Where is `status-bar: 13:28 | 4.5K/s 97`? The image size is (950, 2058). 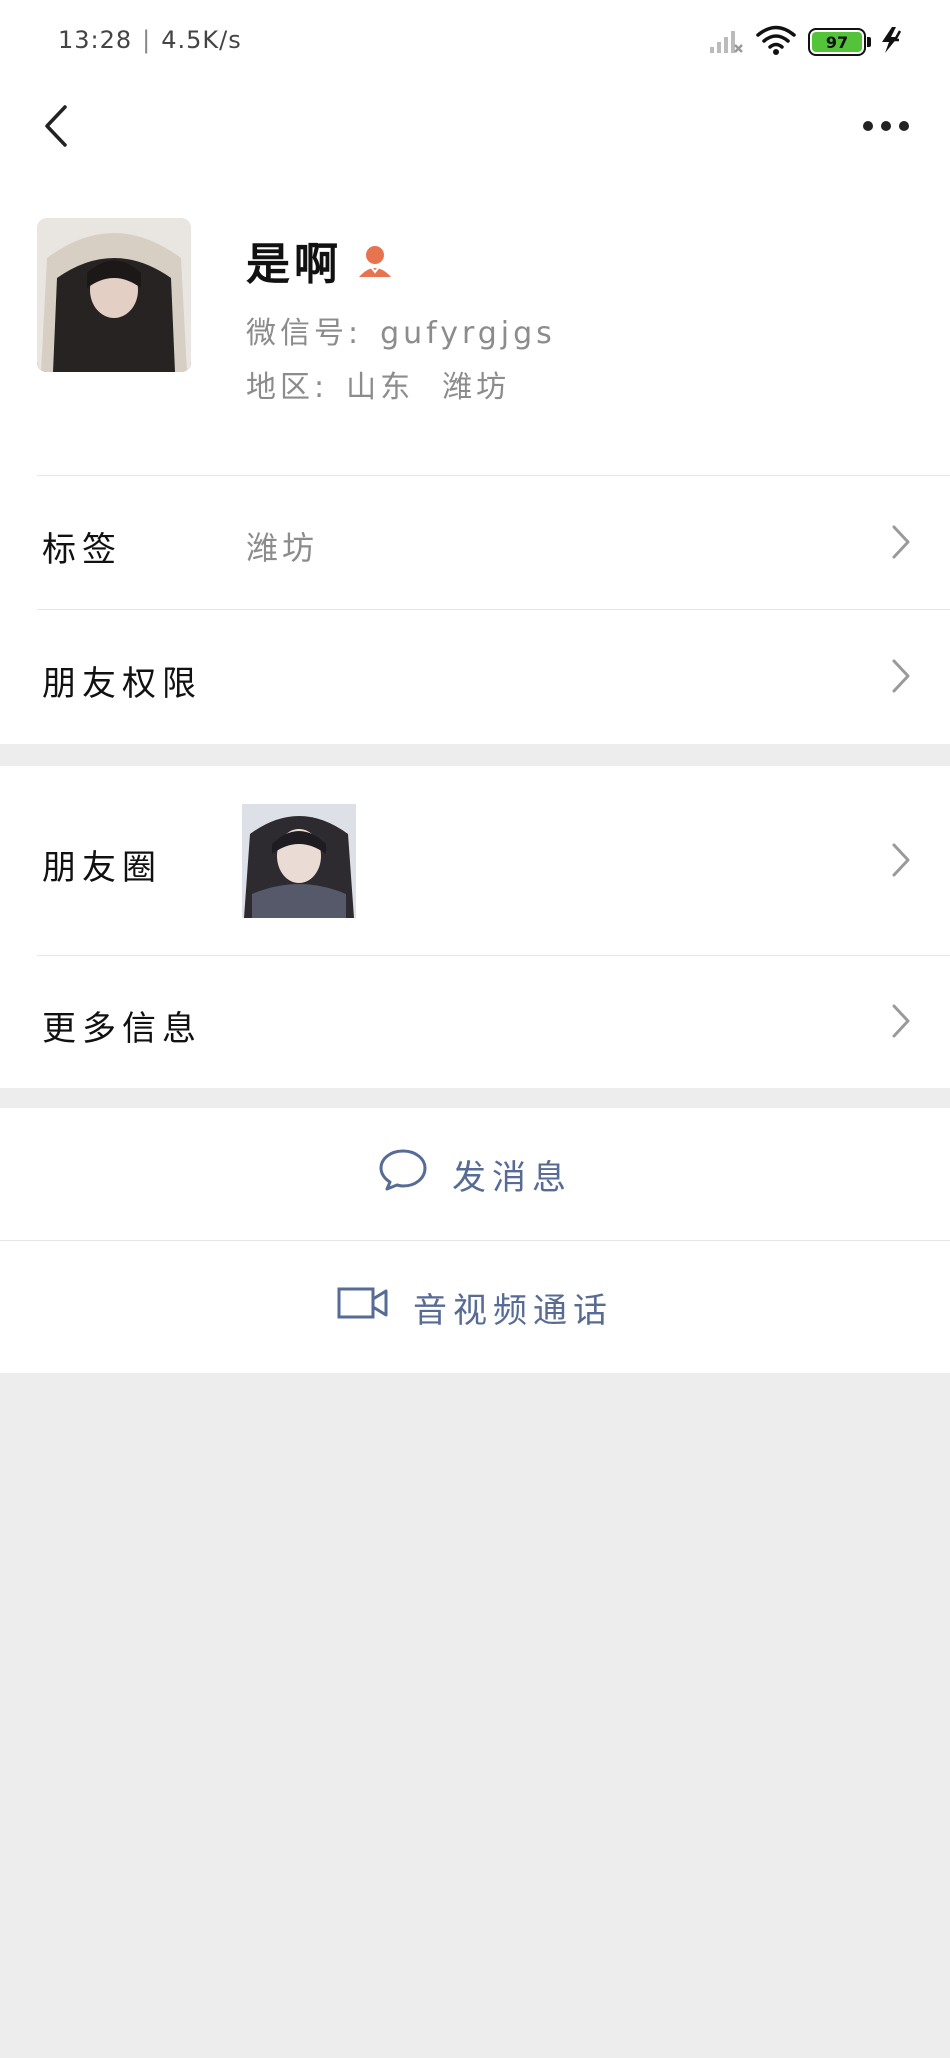
status-bar: 13:28 | 4.5K/s 97 is located at coordinates (475, 42).